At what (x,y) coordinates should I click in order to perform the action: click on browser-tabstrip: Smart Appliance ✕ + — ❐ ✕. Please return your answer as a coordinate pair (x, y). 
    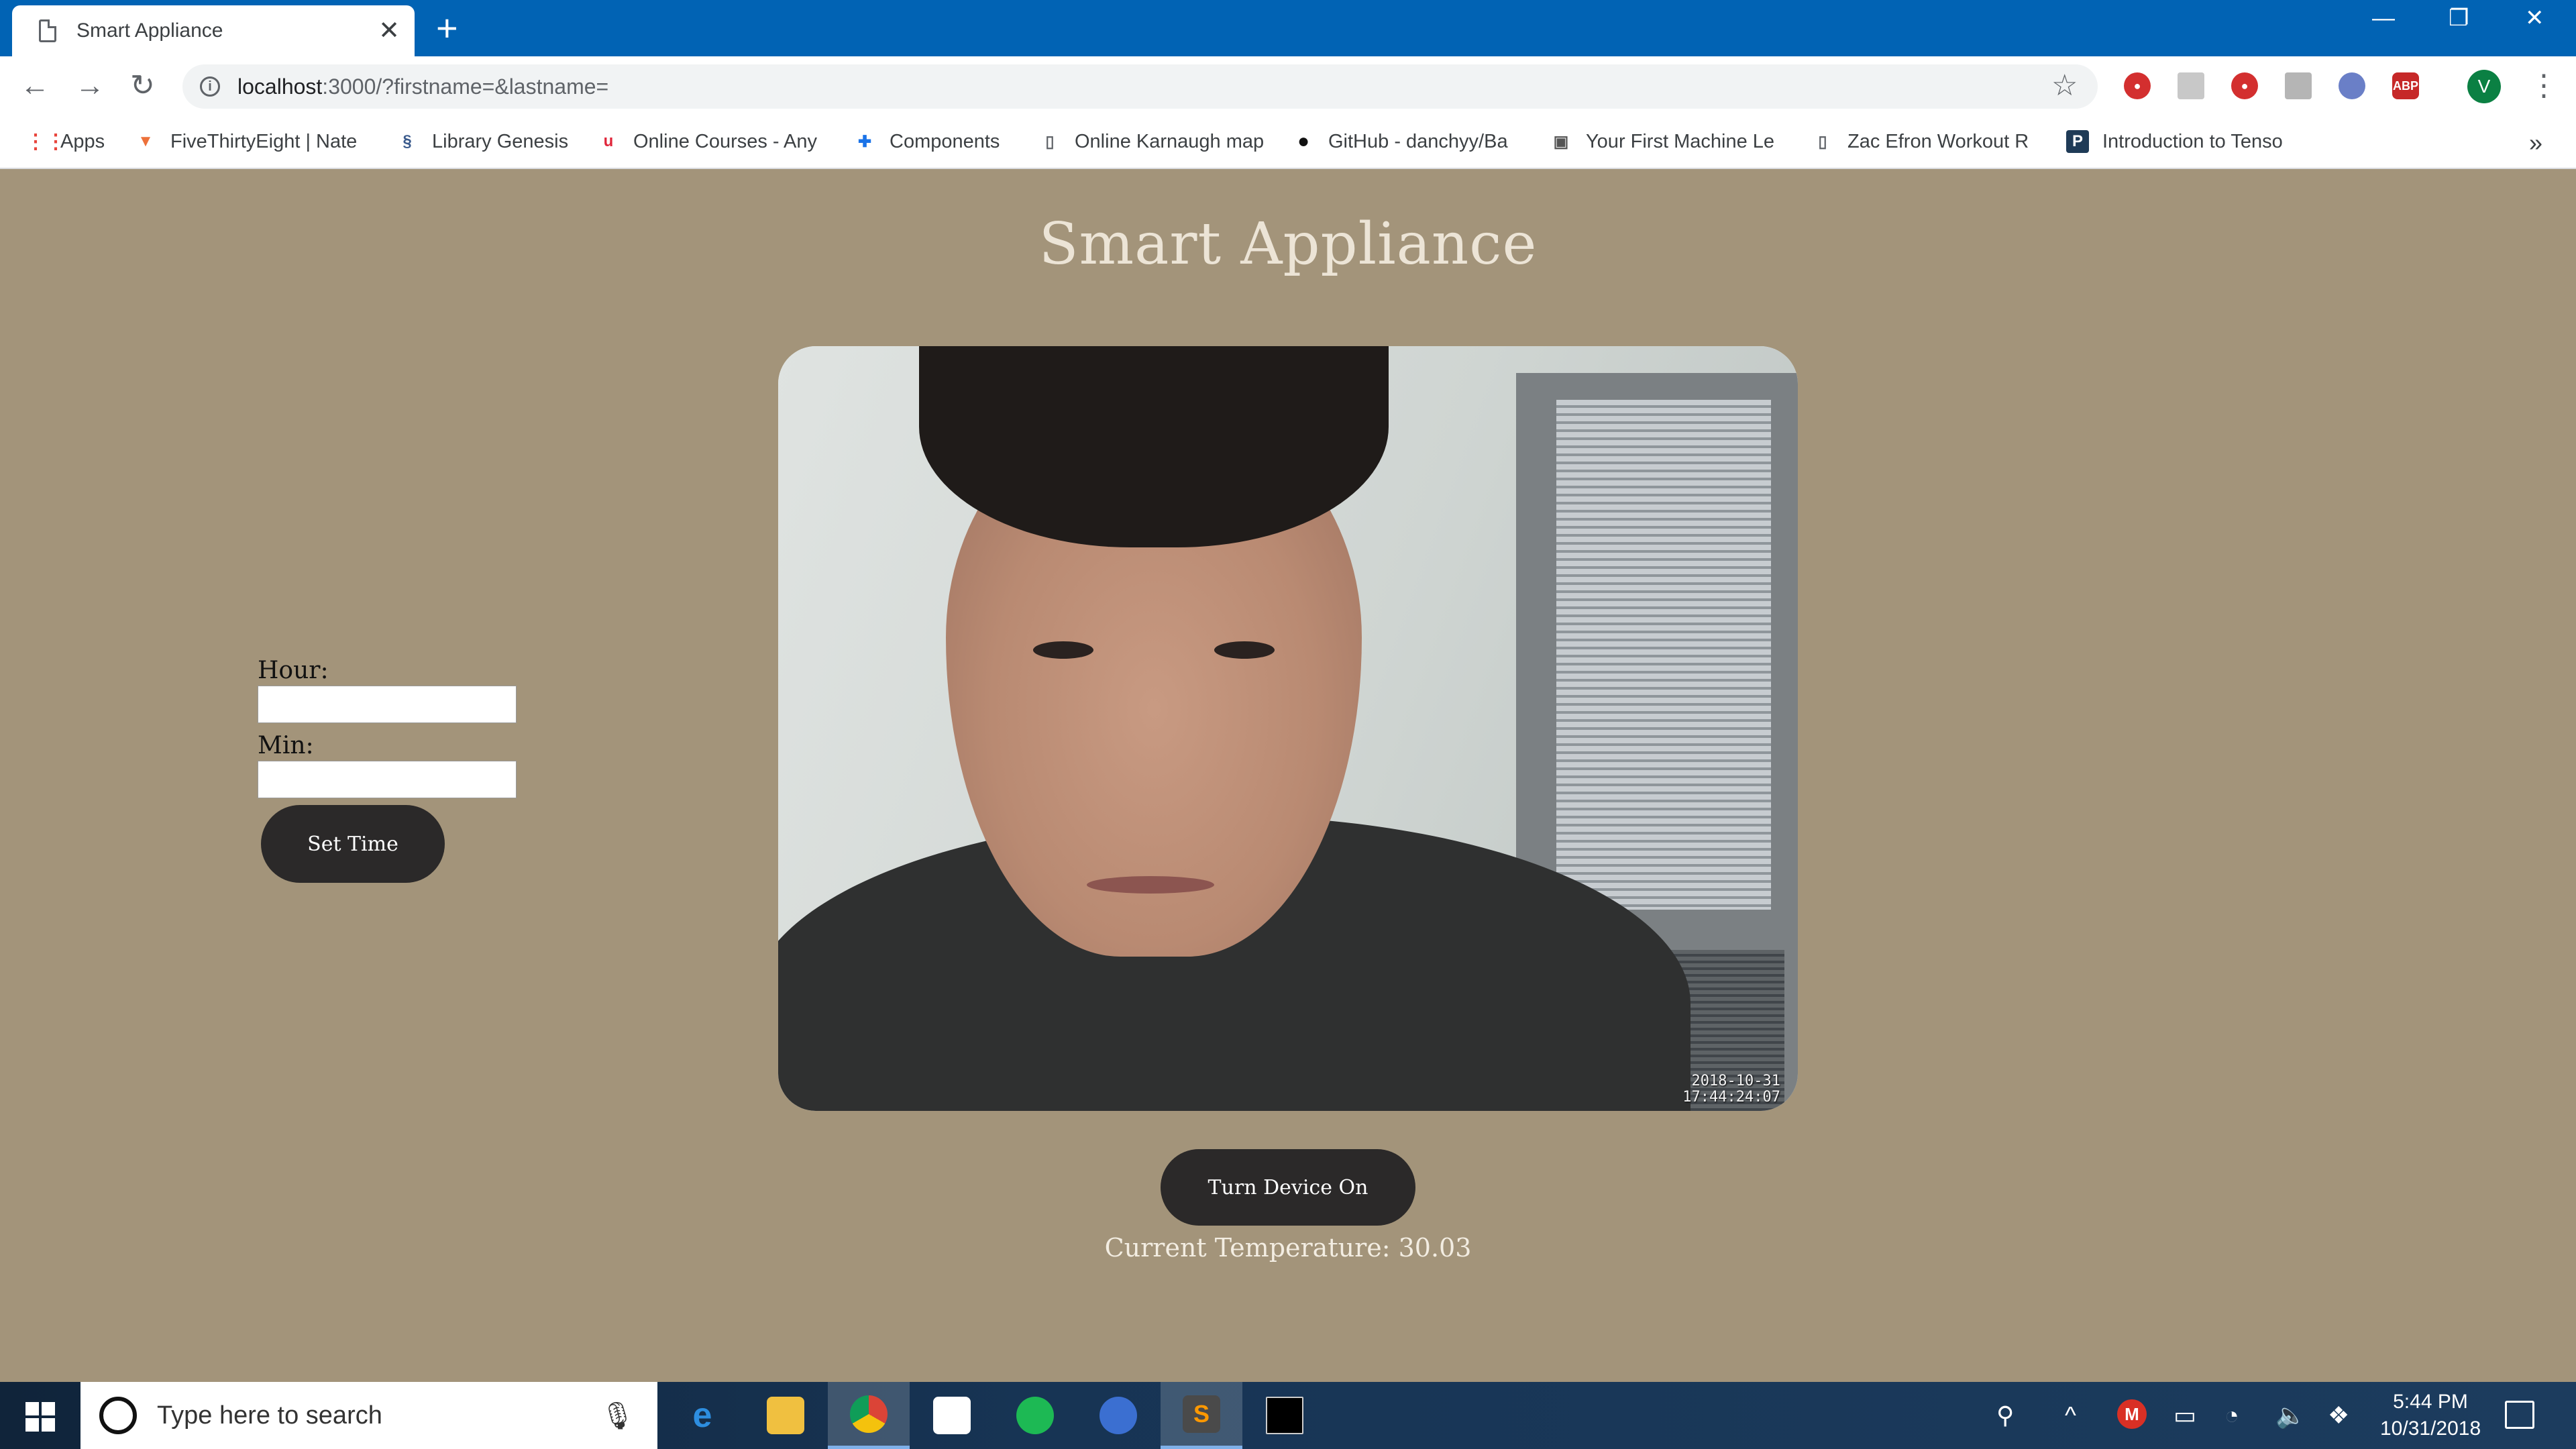
    Looking at the image, I should click on (1288, 28).